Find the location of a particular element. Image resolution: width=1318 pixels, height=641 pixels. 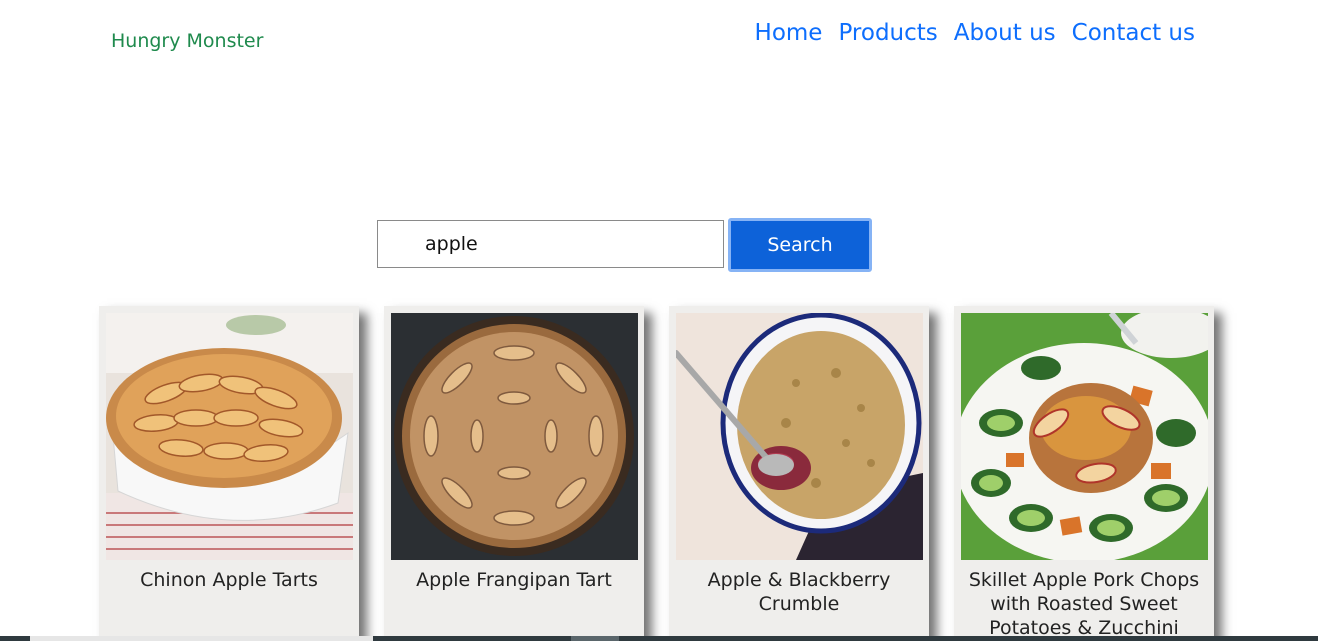

scroll-thumb is located at coordinates (201, 638).